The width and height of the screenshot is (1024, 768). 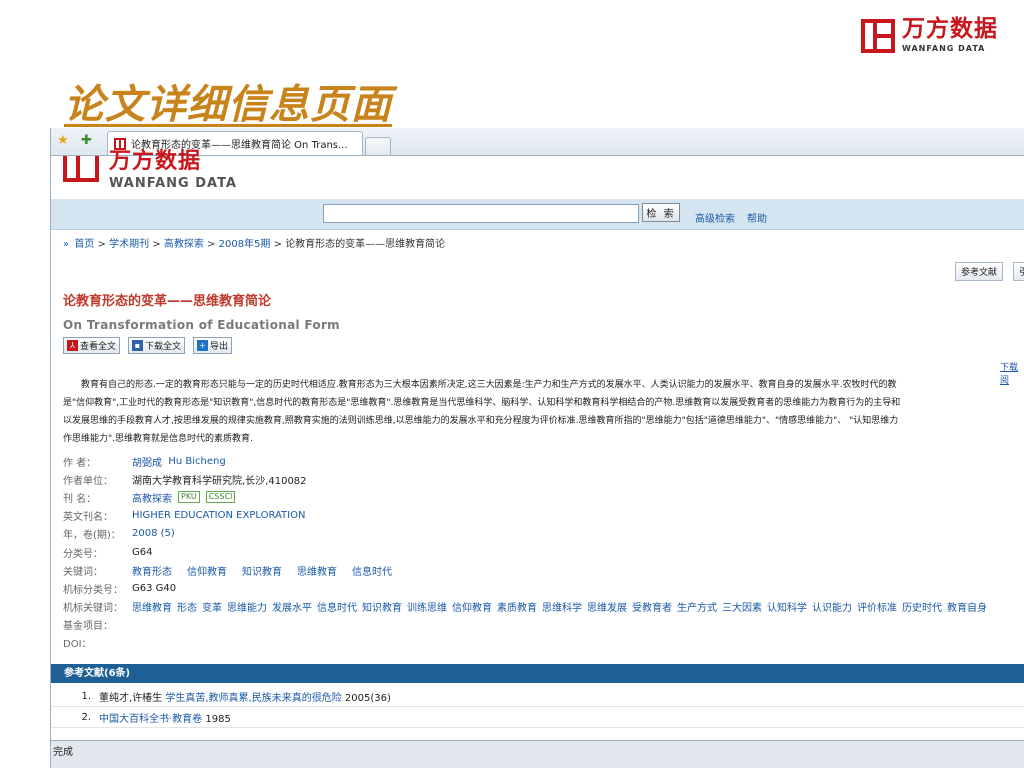 I want to click on meta-doi-row: DOI：, so click(x=77, y=645).